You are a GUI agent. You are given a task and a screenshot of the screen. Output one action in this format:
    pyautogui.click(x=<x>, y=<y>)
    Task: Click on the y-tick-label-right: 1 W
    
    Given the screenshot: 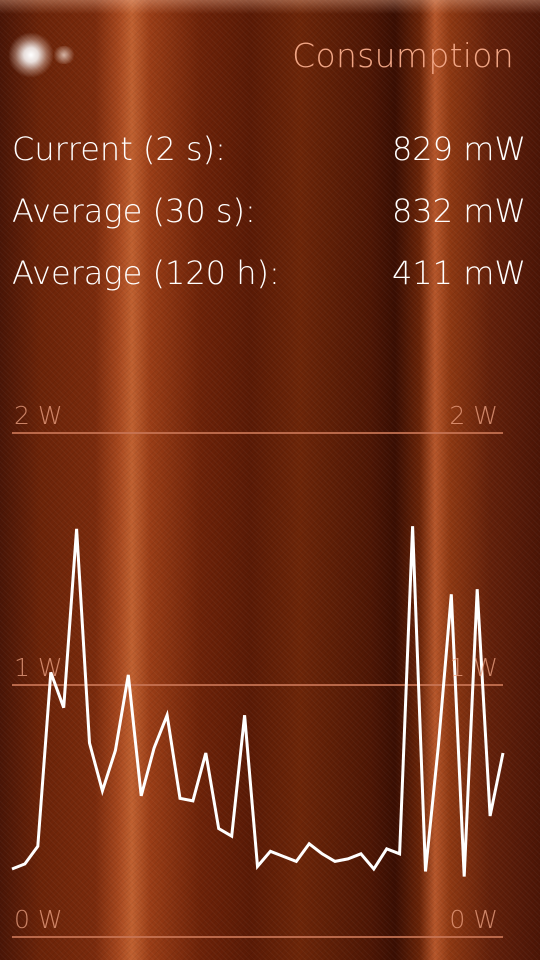 What is the action you would take?
    pyautogui.click(x=473, y=667)
    